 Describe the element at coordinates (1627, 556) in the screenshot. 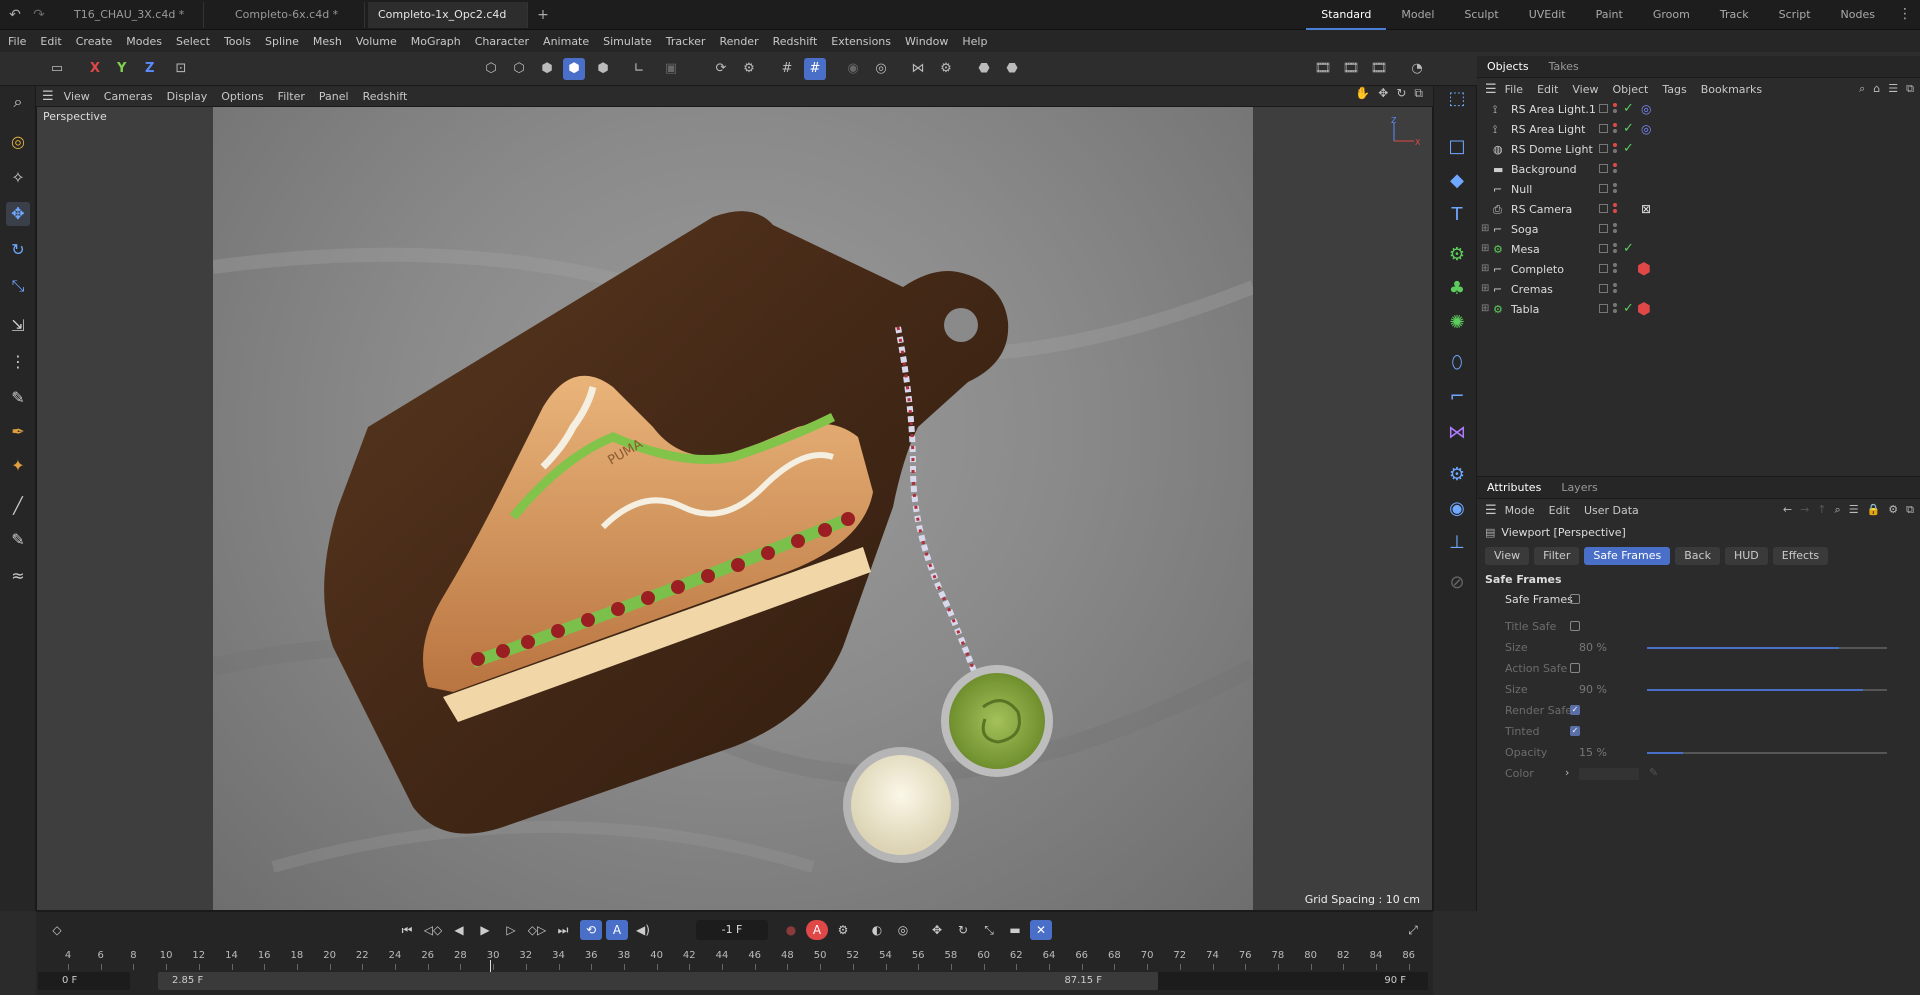

I see `subtab-safe-frames: Safe Frames` at that location.